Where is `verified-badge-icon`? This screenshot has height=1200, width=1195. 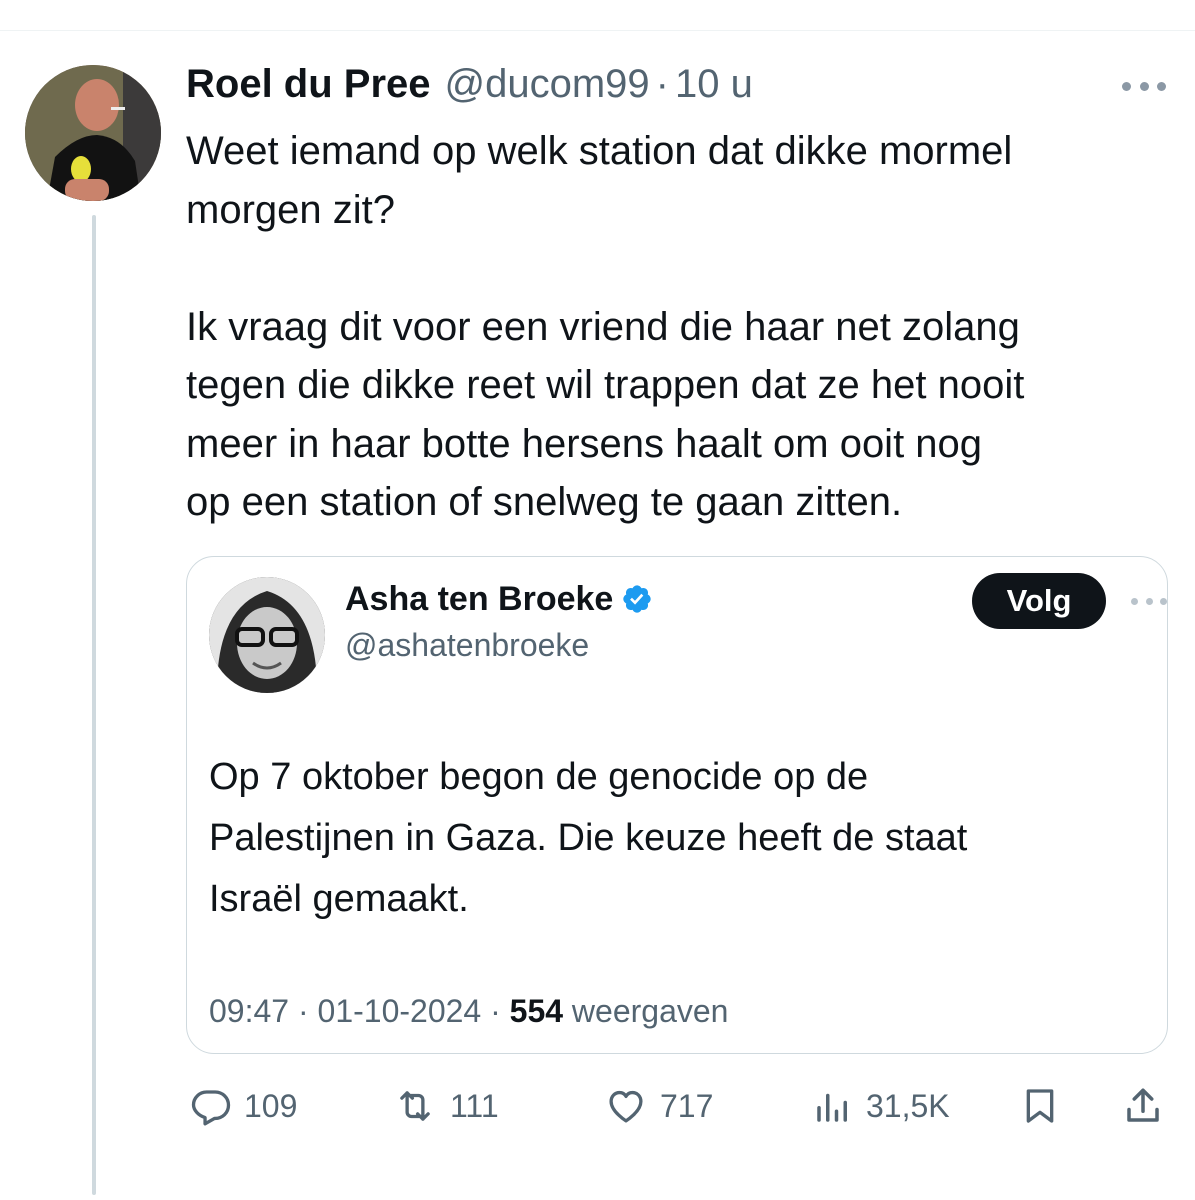
verified-badge-icon is located at coordinates (637, 599).